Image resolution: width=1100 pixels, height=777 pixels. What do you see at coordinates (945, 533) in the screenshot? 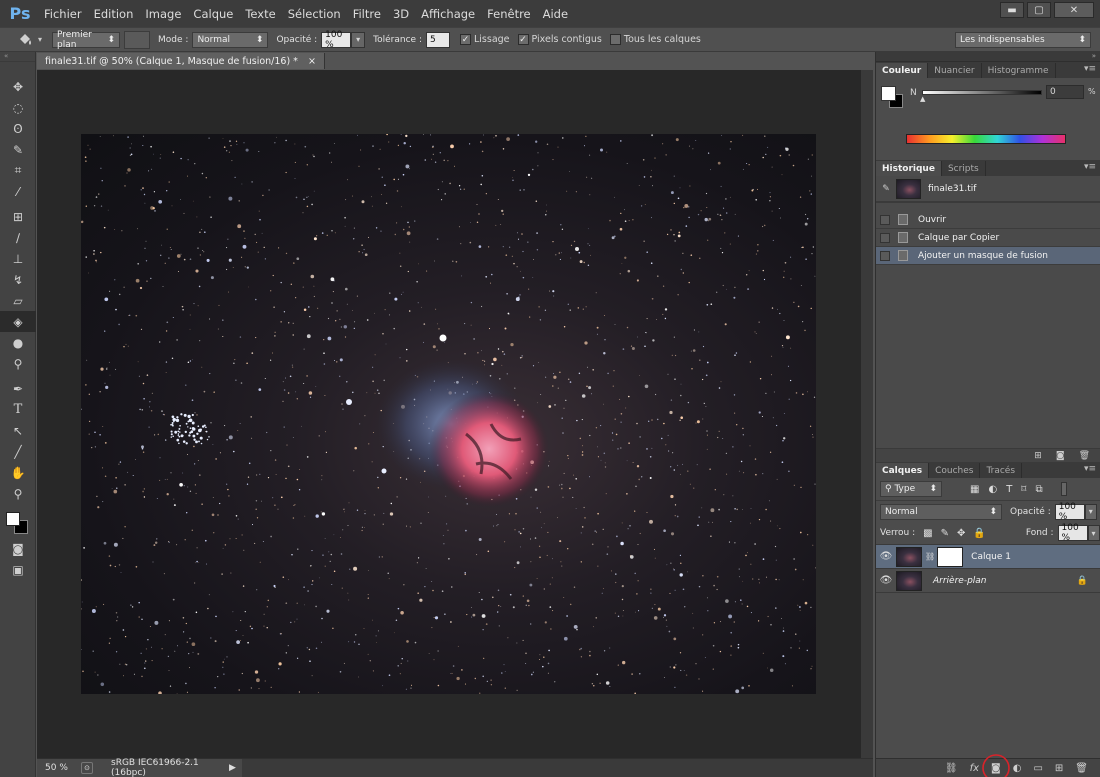
I see `lock-pixels-icon: ✎` at bounding box center [945, 533].